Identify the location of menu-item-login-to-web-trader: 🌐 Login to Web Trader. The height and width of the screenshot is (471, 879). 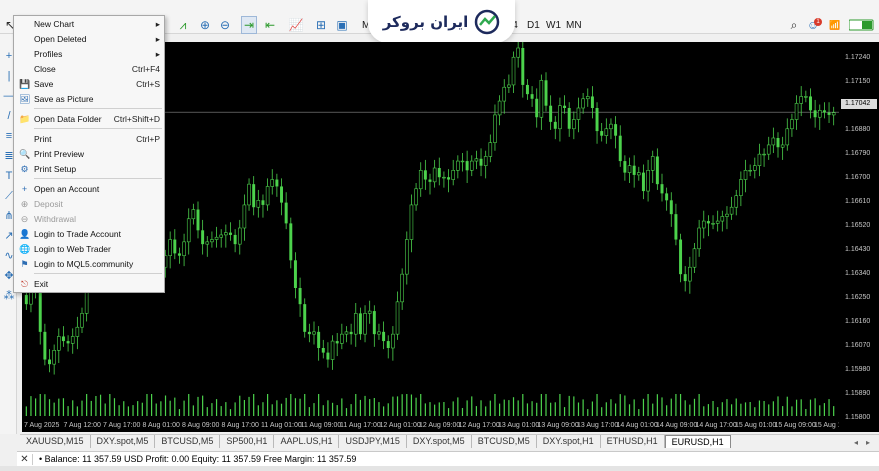
(89, 249).